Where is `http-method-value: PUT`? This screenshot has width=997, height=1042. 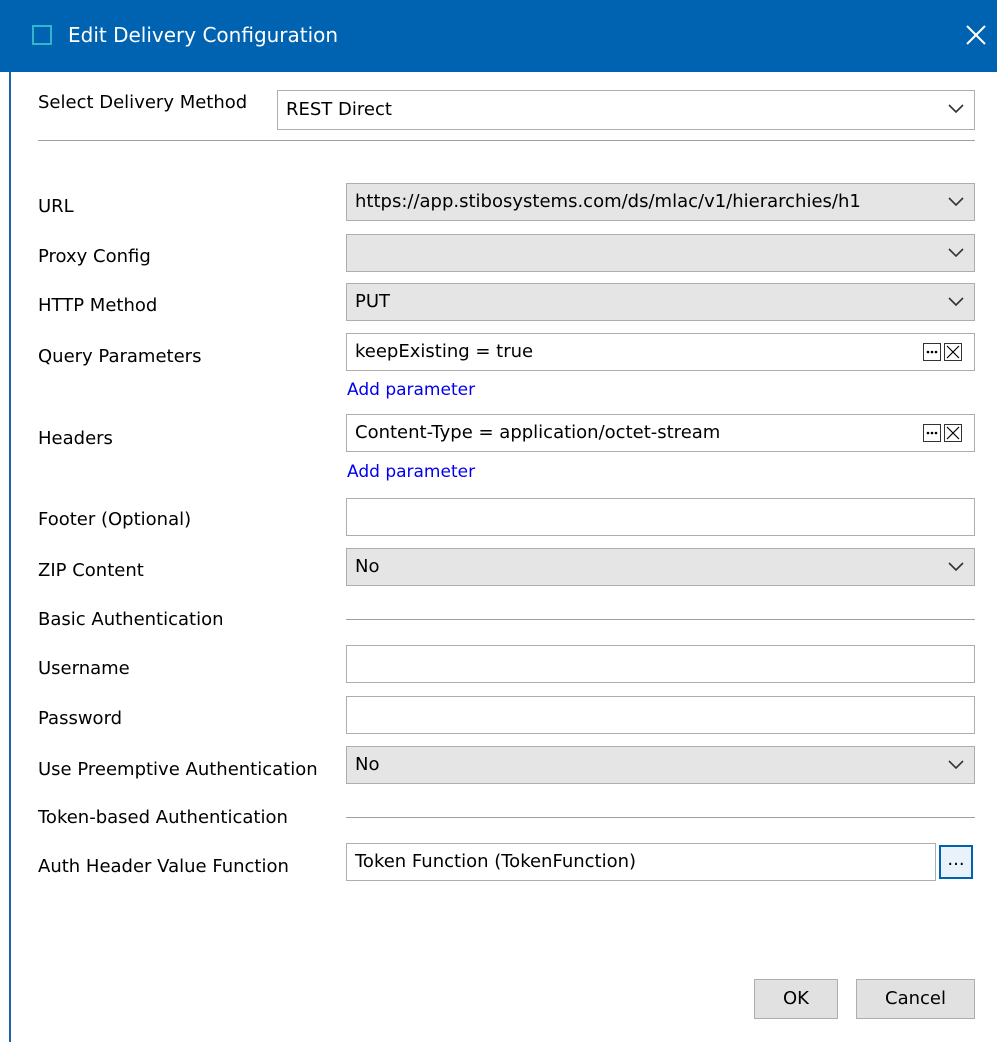
http-method-value: PUT is located at coordinates (373, 301).